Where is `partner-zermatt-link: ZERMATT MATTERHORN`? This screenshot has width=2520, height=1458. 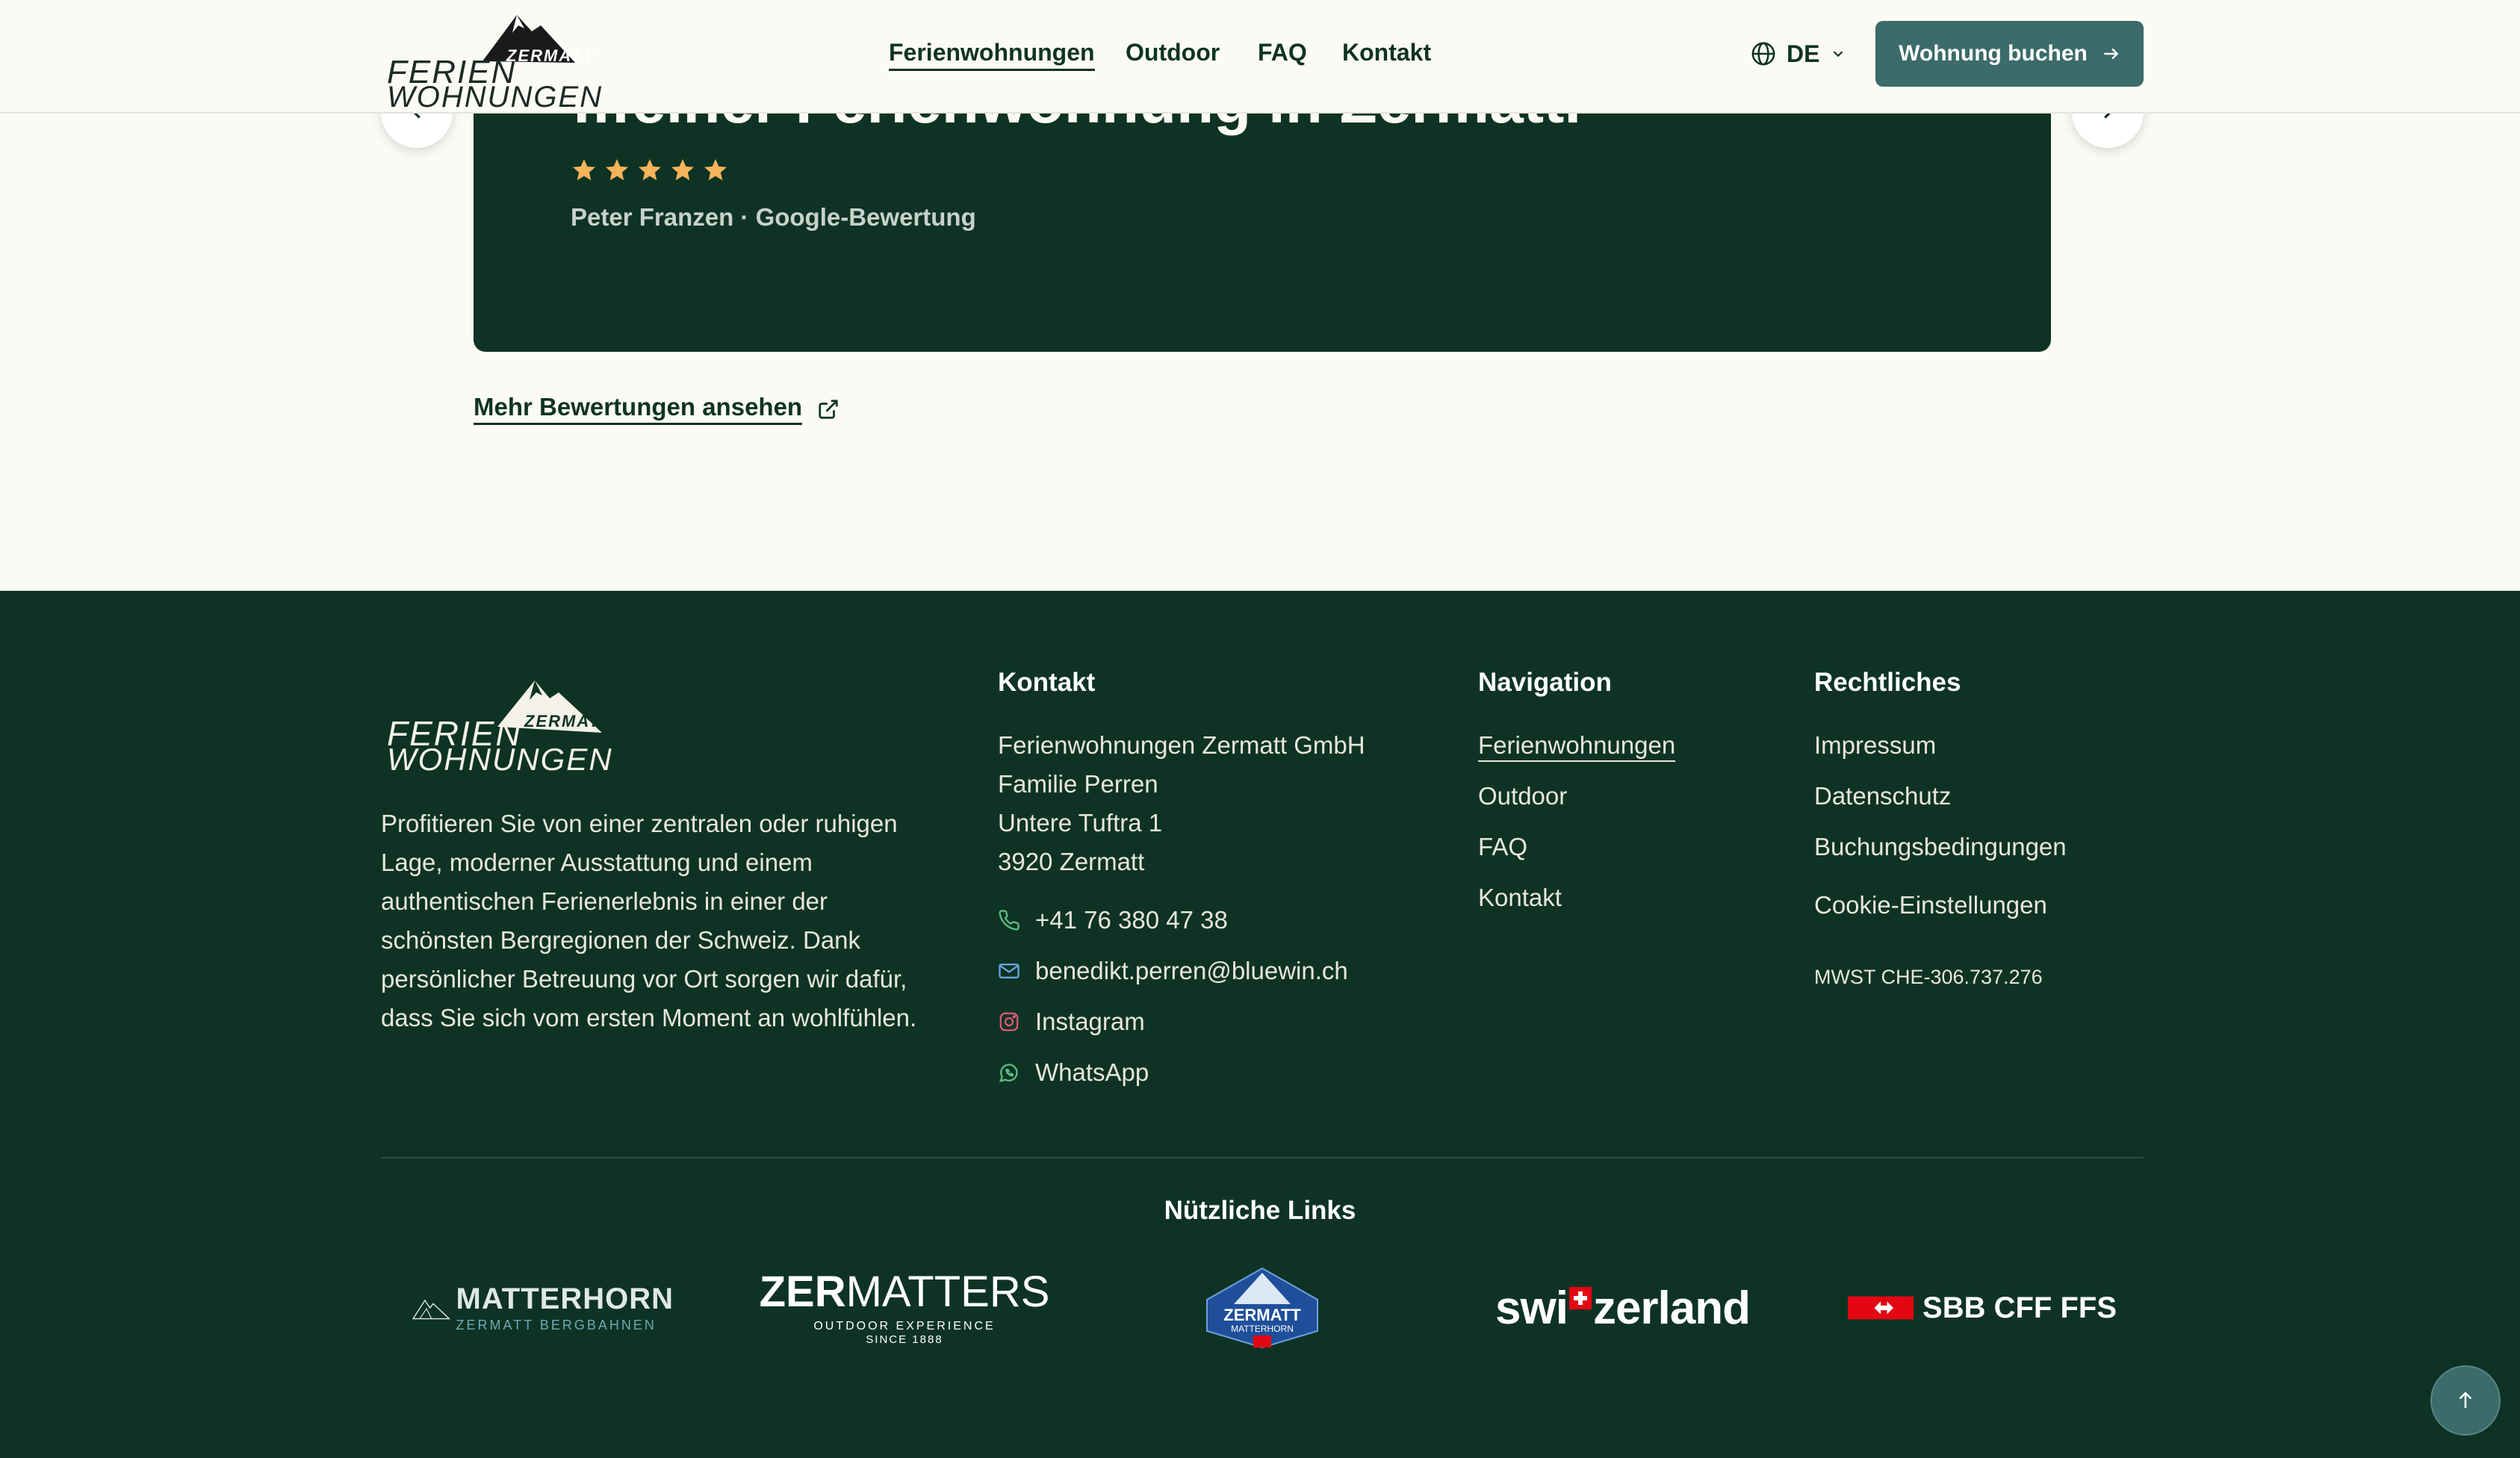
partner-zermatt-link: ZERMATT MATTERHORN is located at coordinates (1262, 1308).